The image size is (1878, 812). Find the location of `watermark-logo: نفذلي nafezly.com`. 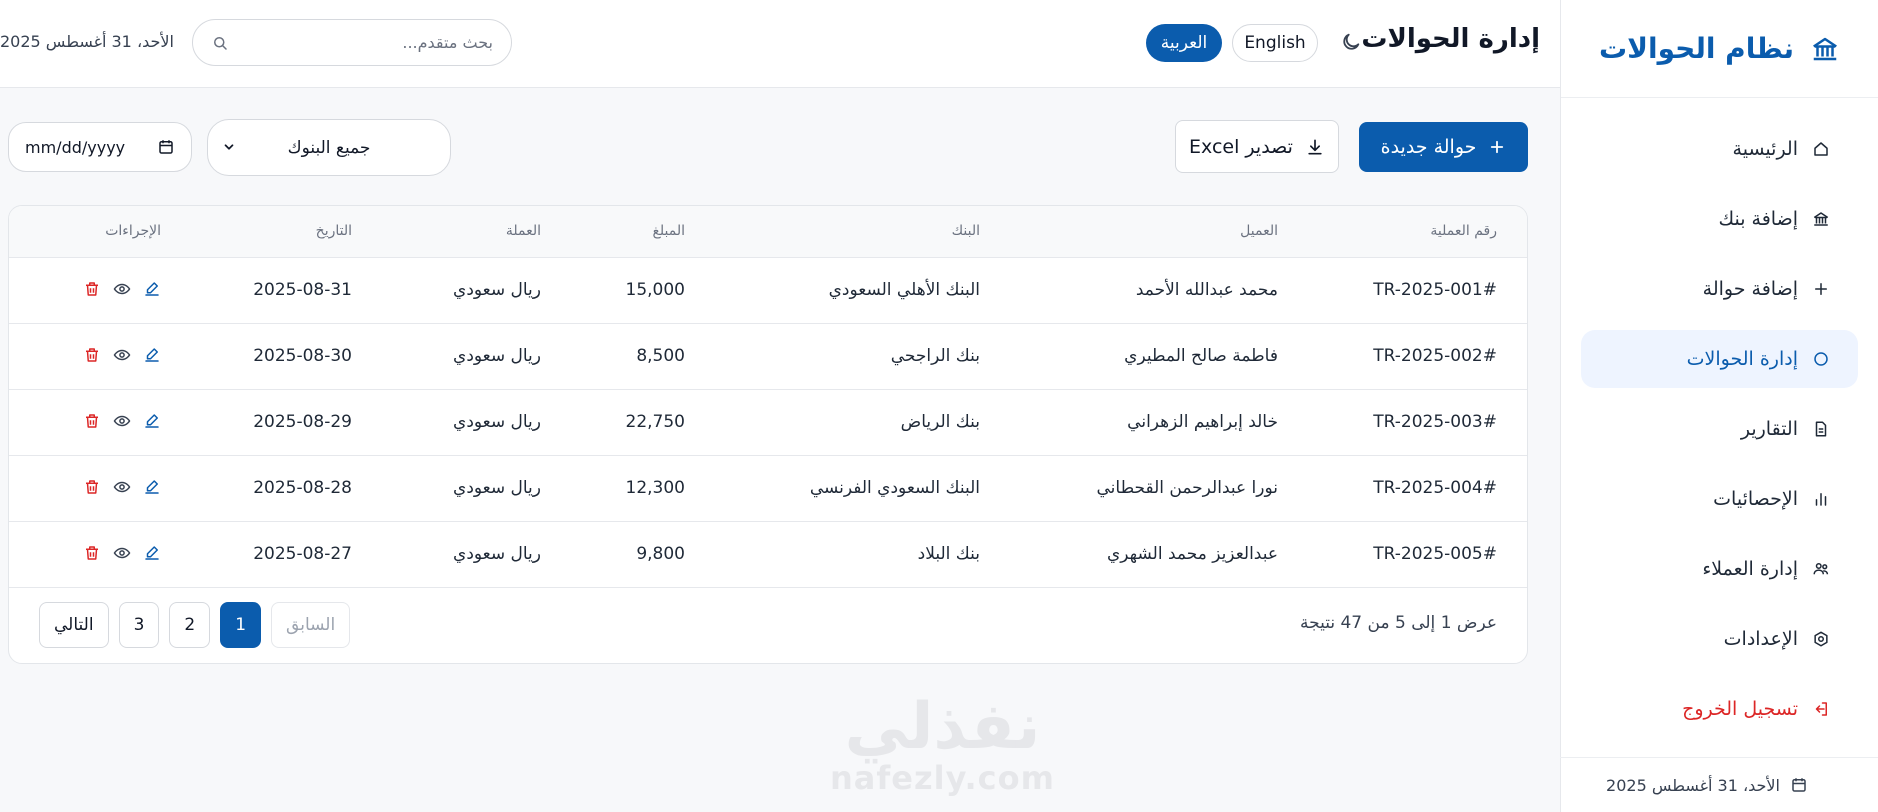

watermark-logo: نفذلي nafezly.com is located at coordinates (942, 746).